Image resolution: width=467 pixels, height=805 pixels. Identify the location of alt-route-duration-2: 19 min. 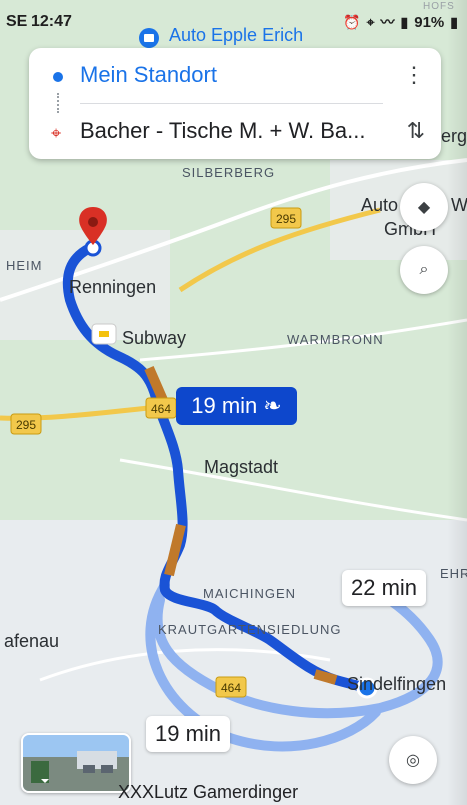
(188, 734).